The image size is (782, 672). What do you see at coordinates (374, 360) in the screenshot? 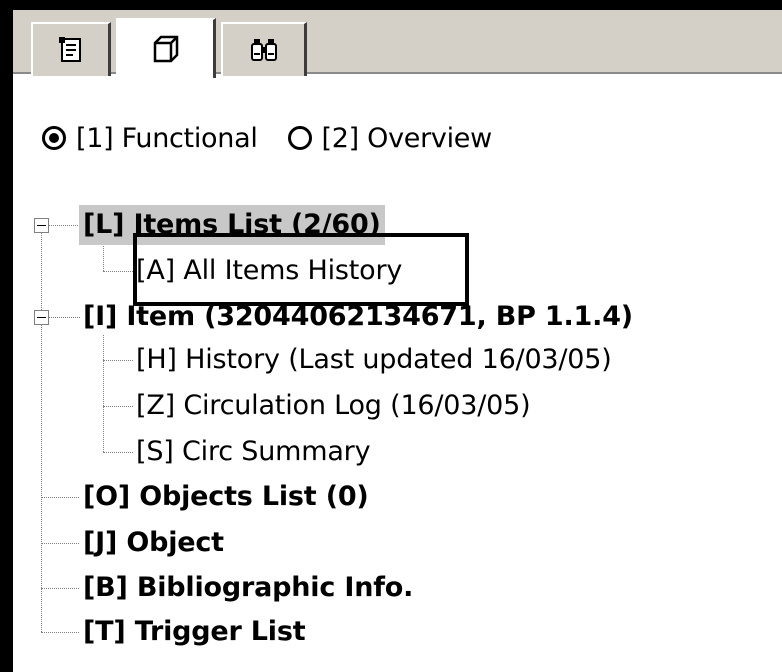
I see `tree-node-history: [H] History (Last updated 16/03/05)` at bounding box center [374, 360].